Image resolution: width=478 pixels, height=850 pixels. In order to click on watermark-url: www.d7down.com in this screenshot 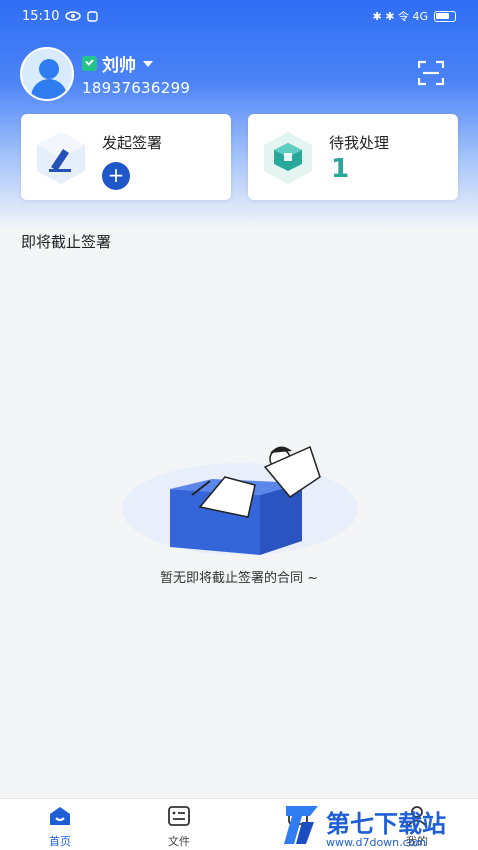, I will do `click(376, 842)`.